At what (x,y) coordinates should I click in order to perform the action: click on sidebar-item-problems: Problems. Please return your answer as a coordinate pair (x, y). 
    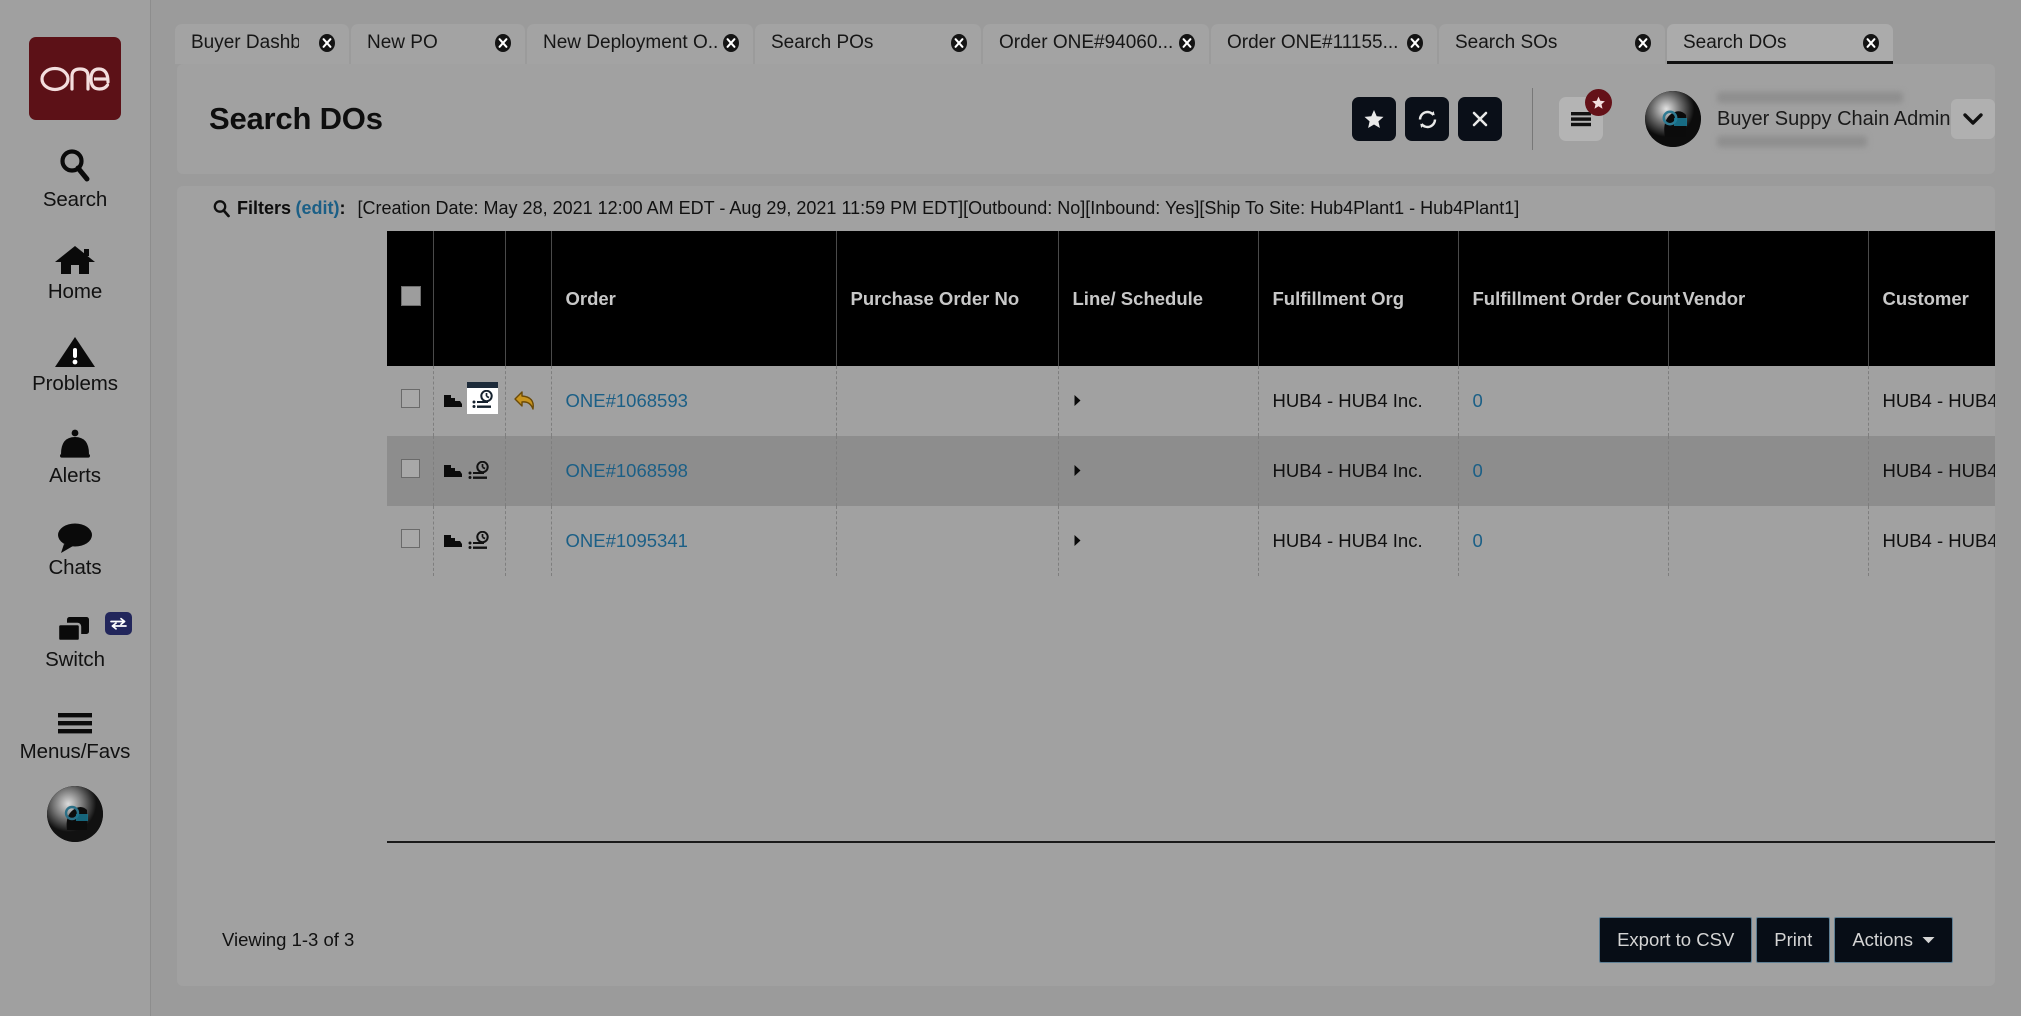
    Looking at the image, I should click on (75, 362).